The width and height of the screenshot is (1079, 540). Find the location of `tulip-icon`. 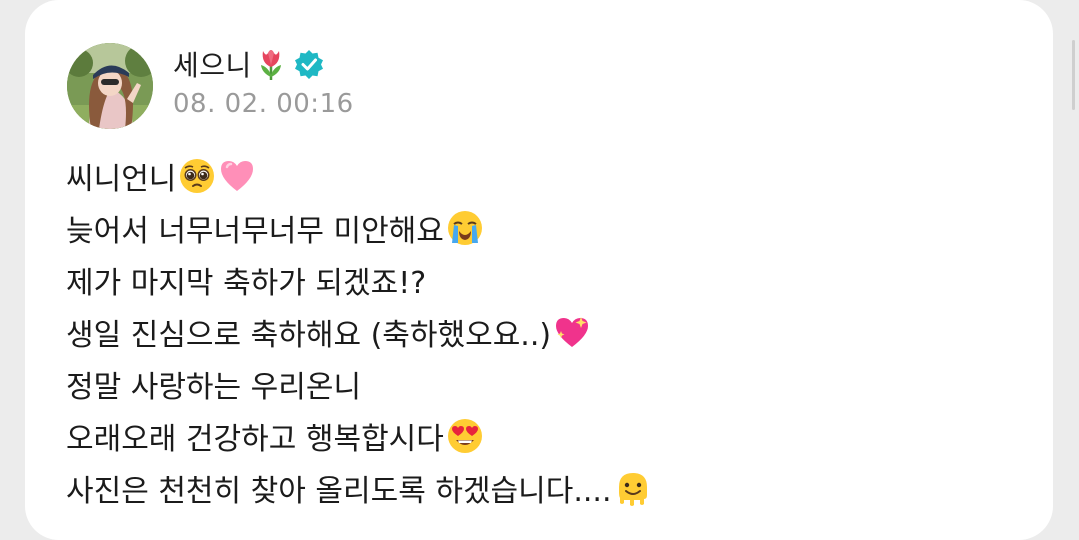

tulip-icon is located at coordinates (271, 64).